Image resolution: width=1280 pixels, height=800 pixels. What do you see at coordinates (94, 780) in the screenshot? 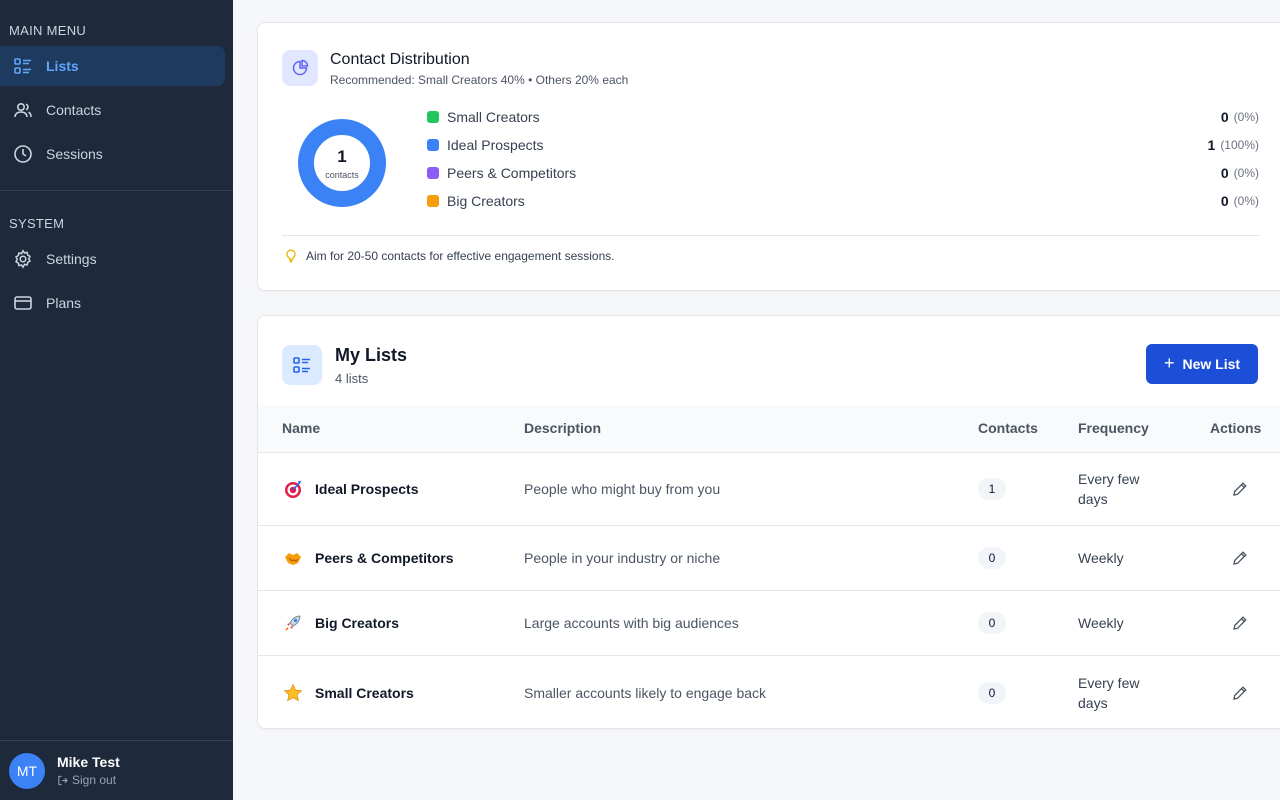
I see `sign-out-label: Sign out` at bounding box center [94, 780].